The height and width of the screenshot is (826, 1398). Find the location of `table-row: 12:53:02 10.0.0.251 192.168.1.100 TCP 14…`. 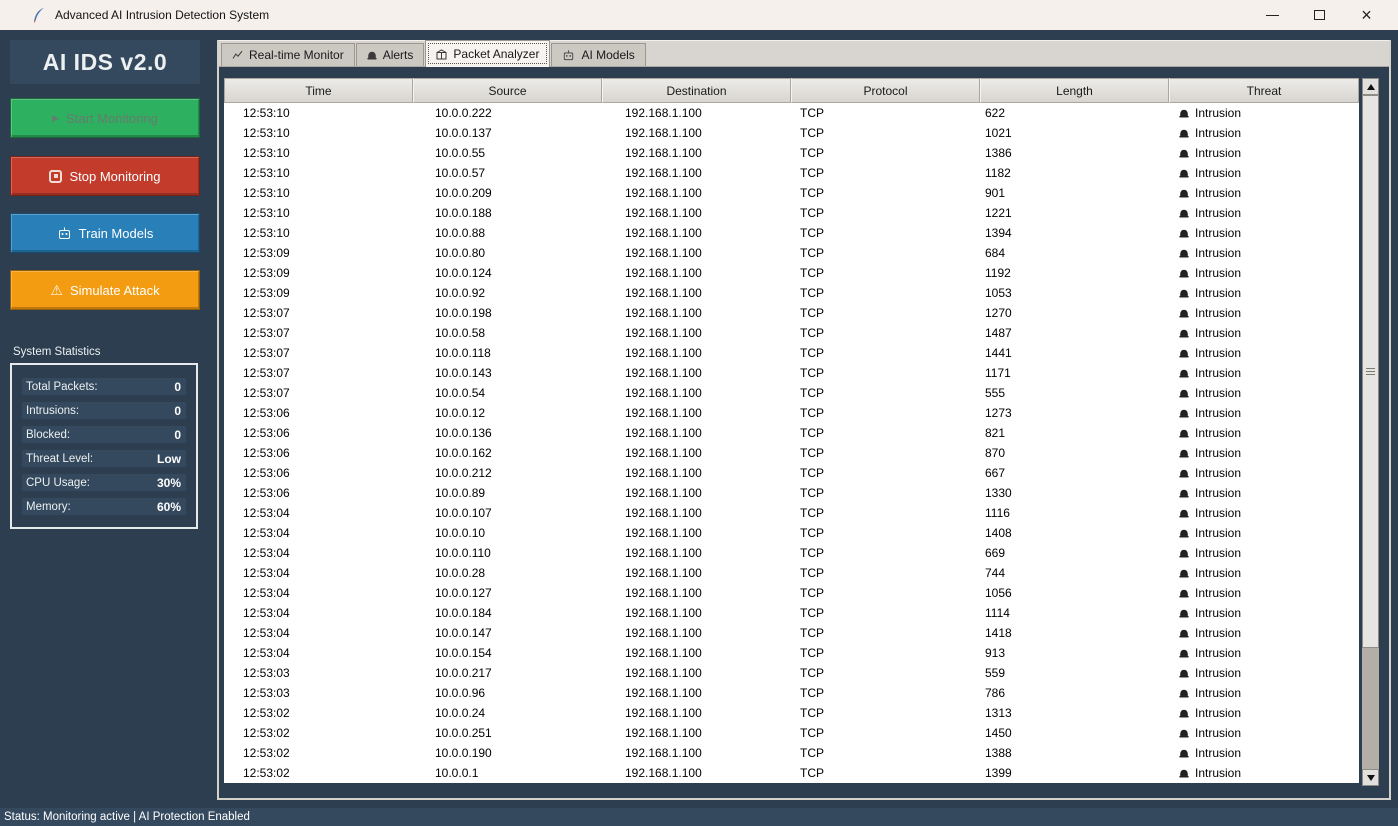

table-row: 12:53:02 10.0.0.251 192.168.1.100 TCP 14… is located at coordinates (791, 733).